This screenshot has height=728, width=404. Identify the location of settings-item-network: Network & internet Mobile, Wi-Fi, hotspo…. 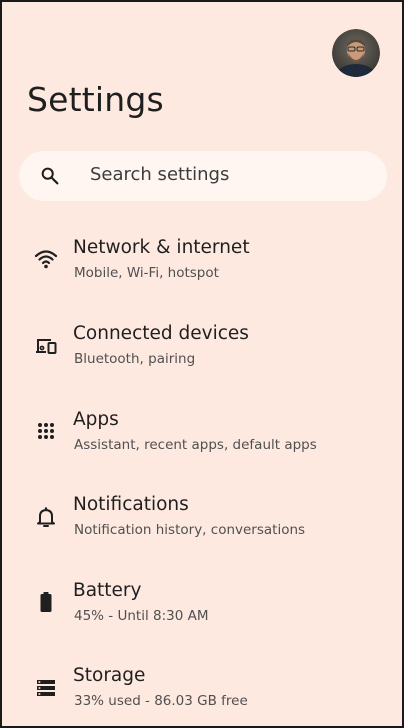
(202, 267).